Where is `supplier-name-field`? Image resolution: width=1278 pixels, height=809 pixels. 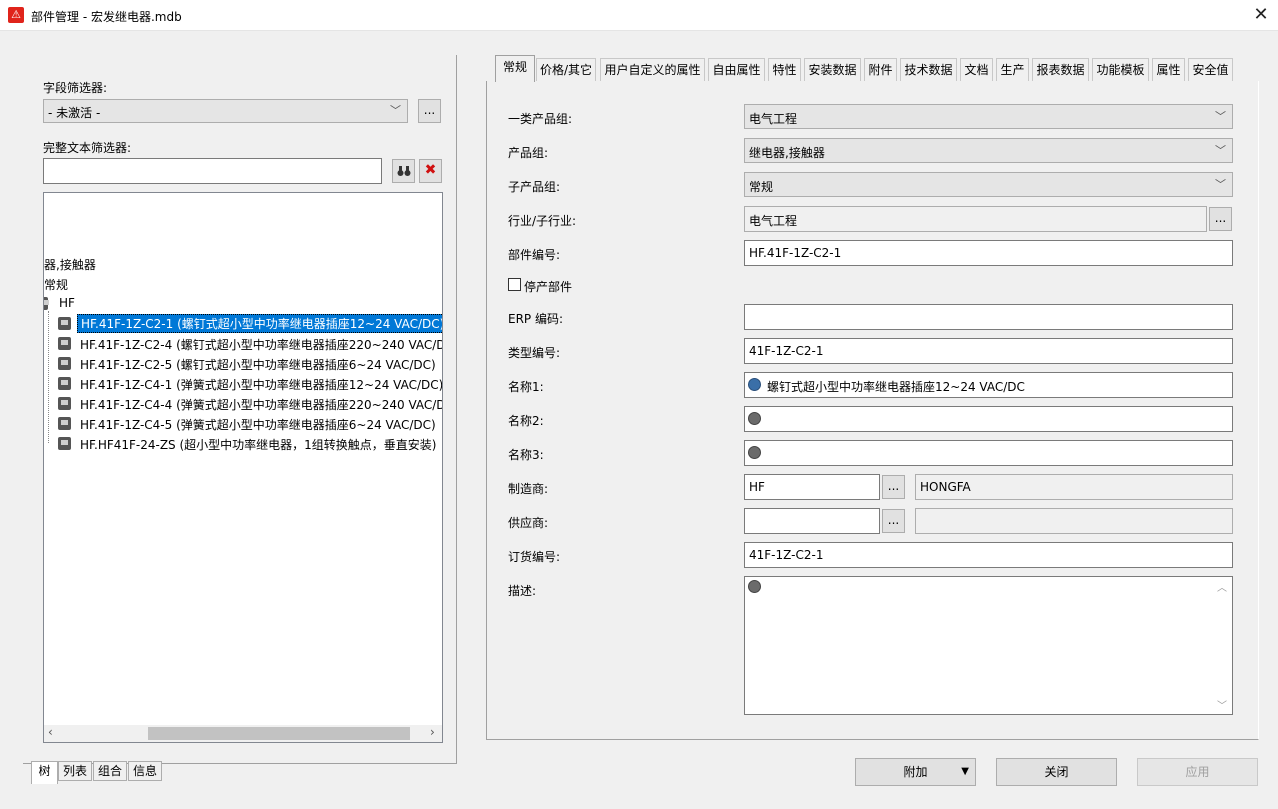 supplier-name-field is located at coordinates (1074, 521).